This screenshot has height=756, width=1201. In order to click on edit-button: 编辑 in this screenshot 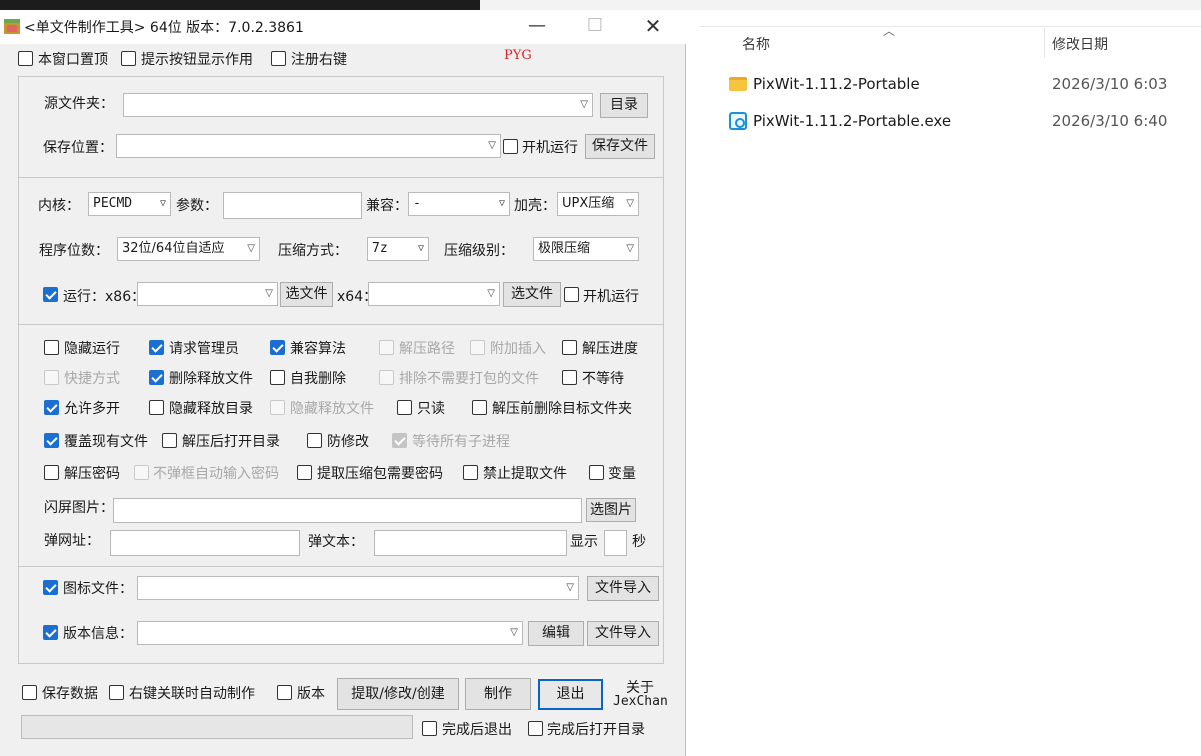, I will do `click(556, 633)`.